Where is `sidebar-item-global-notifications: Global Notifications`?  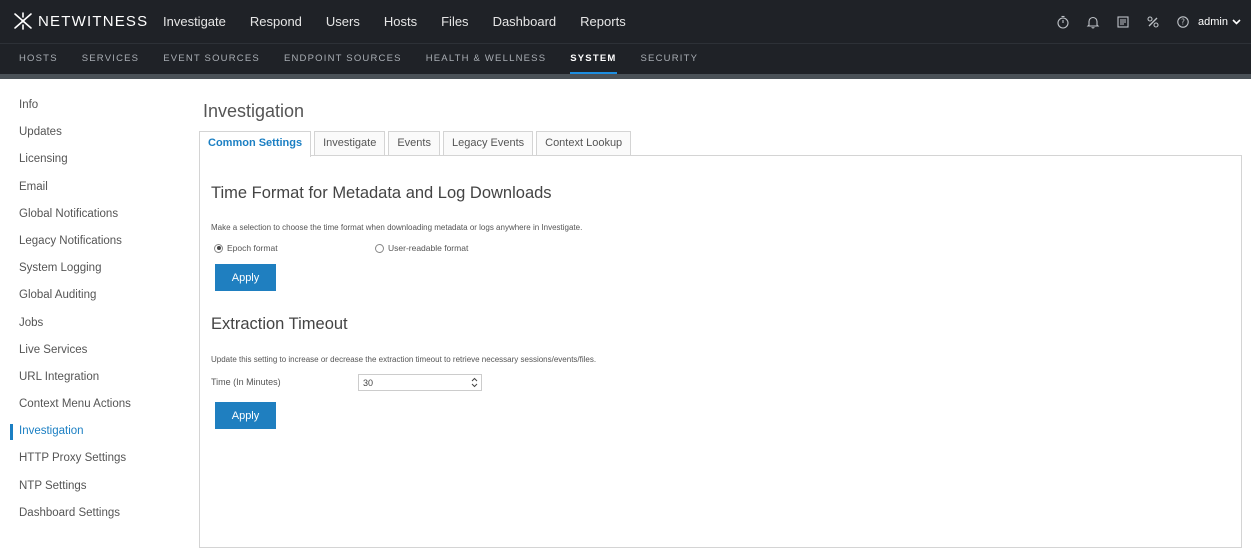 sidebar-item-global-notifications: Global Notifications is located at coordinates (90, 214).